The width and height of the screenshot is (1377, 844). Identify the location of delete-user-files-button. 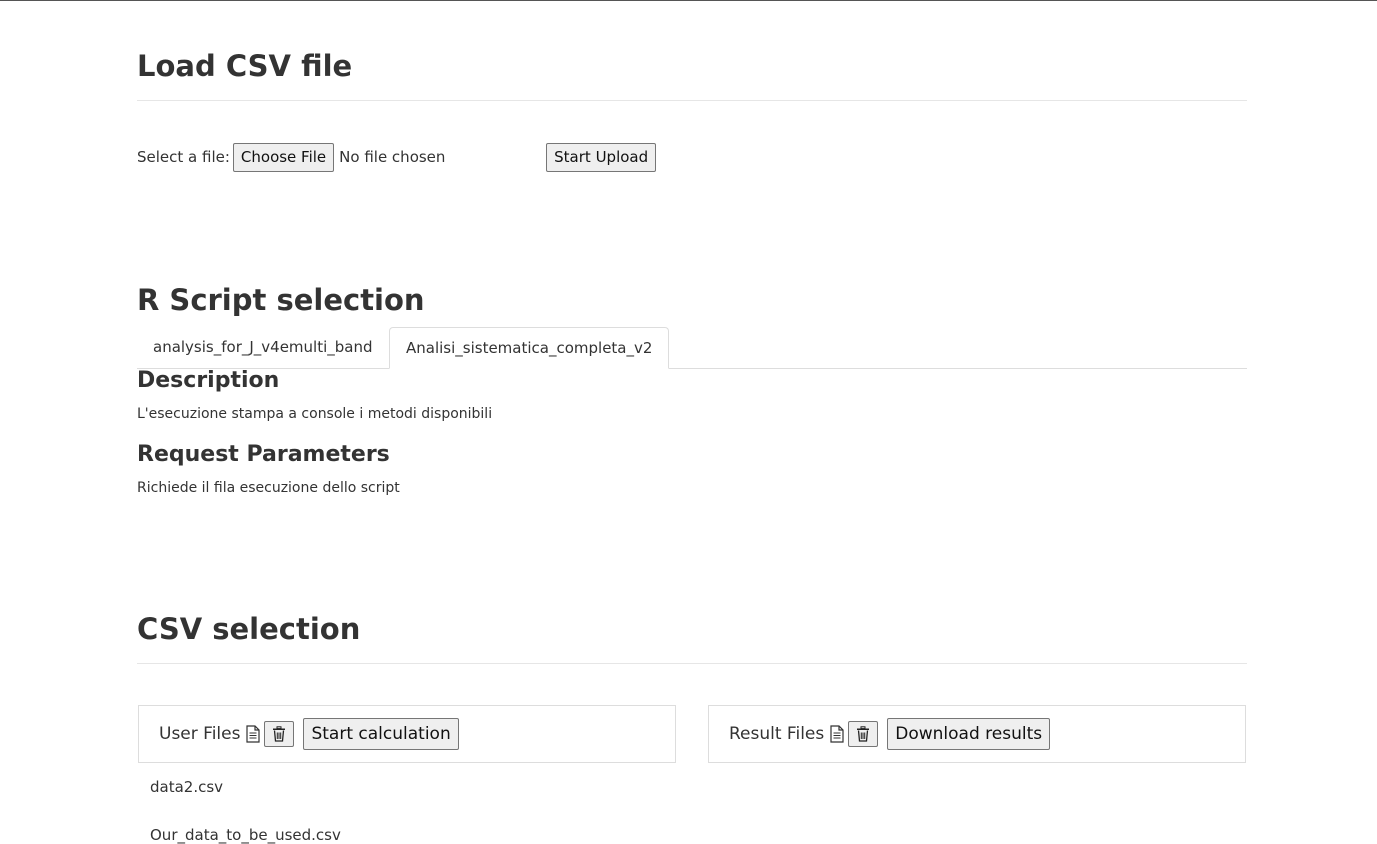
(279, 734).